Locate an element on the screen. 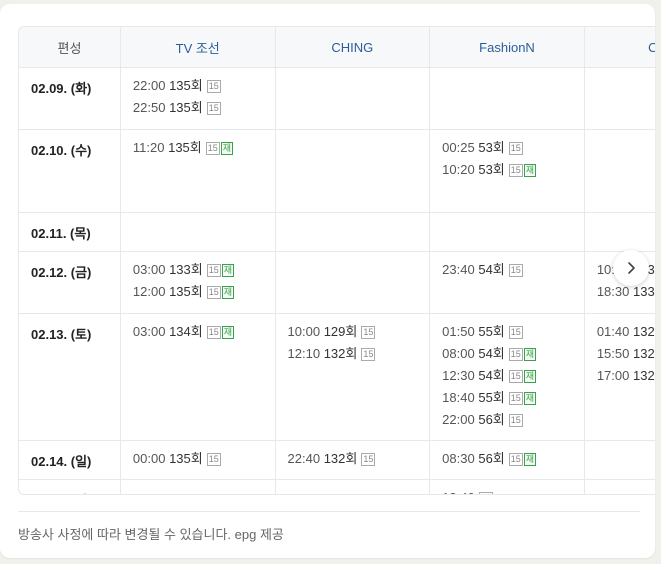  airing-entry: 22:40 132회 15 is located at coordinates (359, 459).